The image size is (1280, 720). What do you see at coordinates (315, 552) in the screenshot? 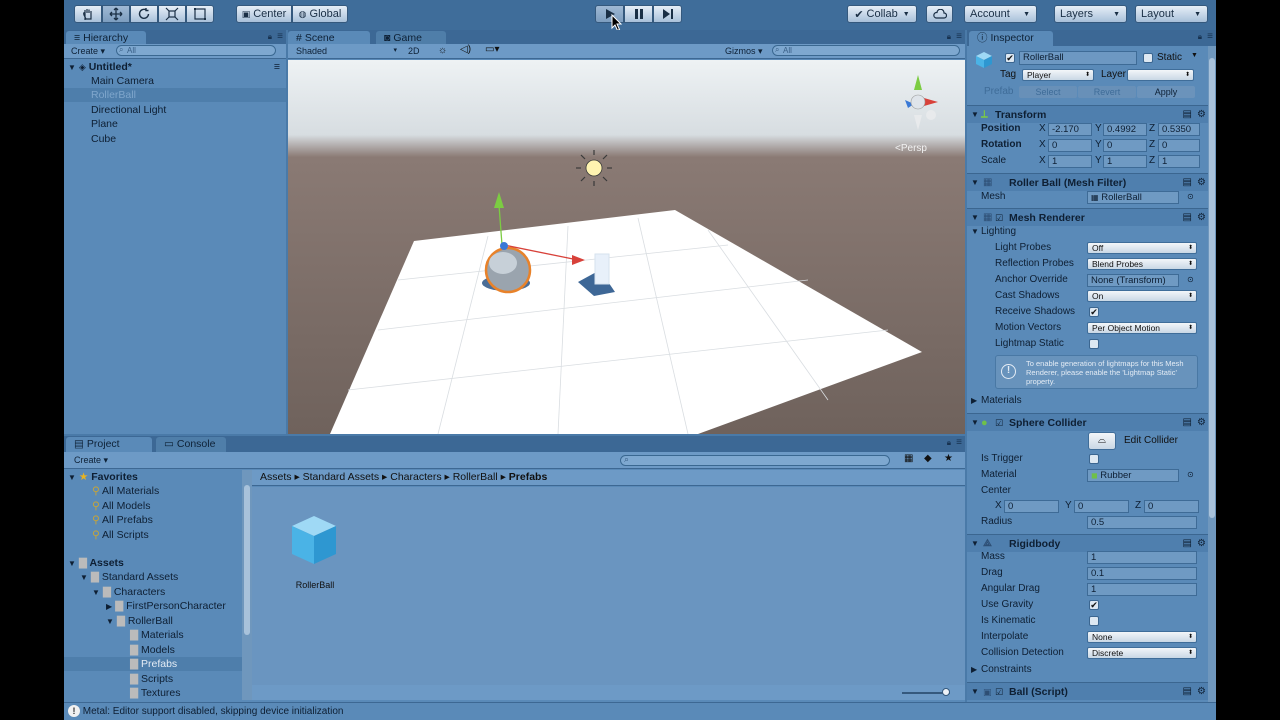
I see `asset-item-rollerball: RollerBall` at bounding box center [315, 552].